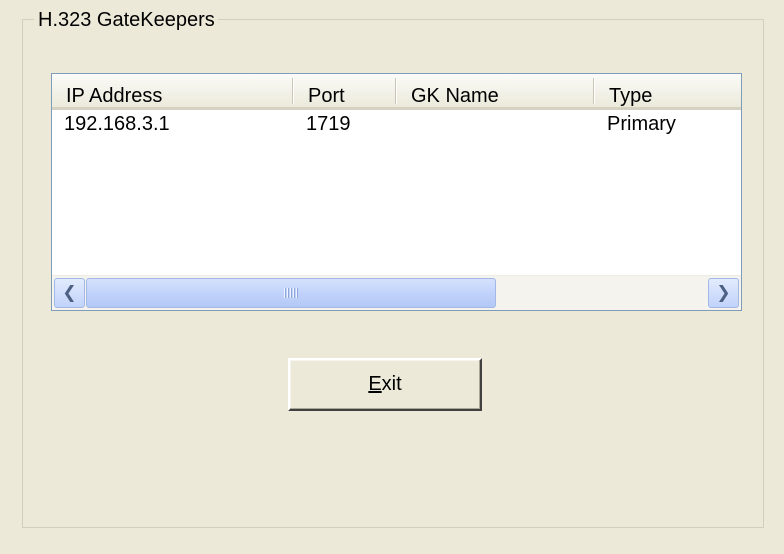 The width and height of the screenshot is (784, 554). I want to click on chevron-left-icon: ❮, so click(69, 293).